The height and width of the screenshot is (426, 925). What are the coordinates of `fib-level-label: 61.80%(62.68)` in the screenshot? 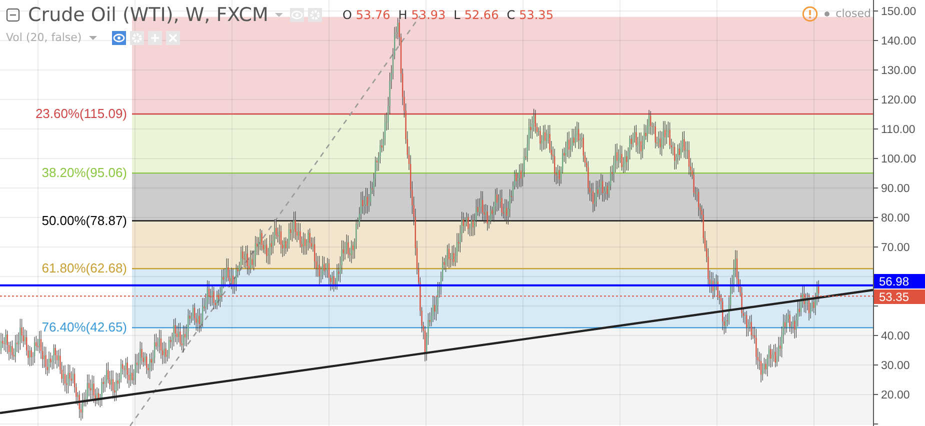 It's located at (84, 268).